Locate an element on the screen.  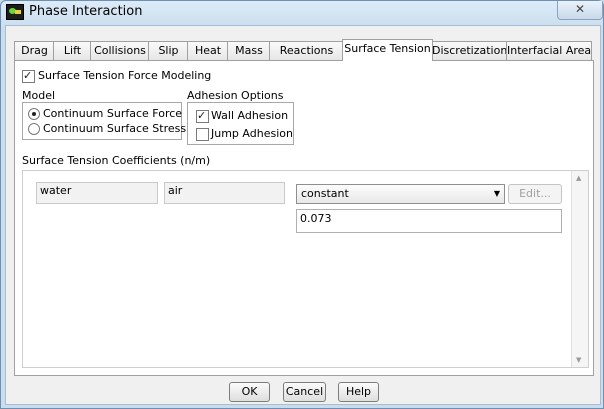
continuum-surface-stress-radio is located at coordinates (34, 129).